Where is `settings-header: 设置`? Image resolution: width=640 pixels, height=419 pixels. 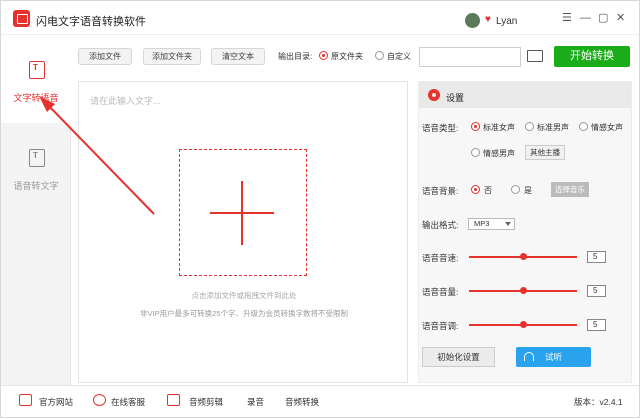 settings-header: 设置 is located at coordinates (525, 95).